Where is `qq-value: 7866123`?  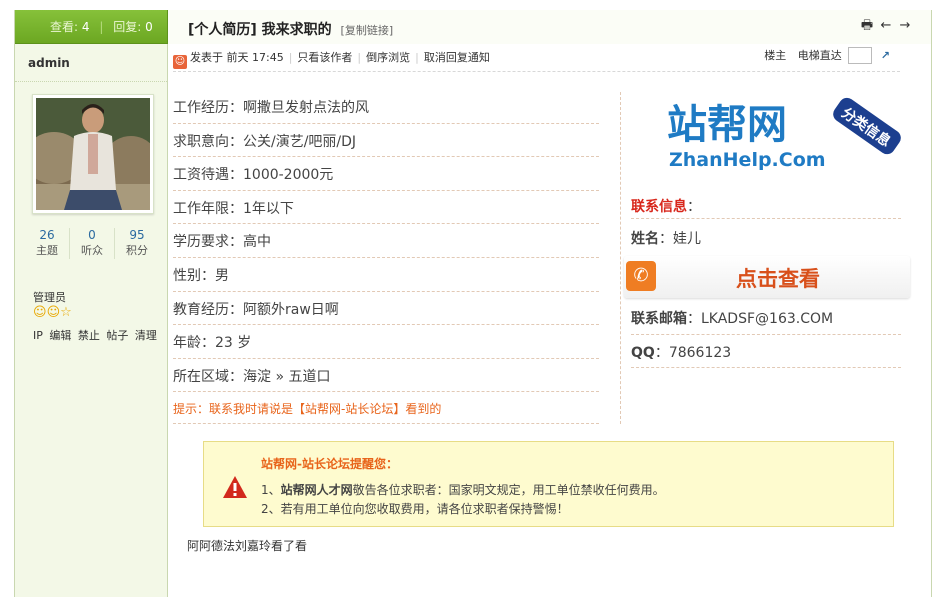 qq-value: 7866123 is located at coordinates (700, 353).